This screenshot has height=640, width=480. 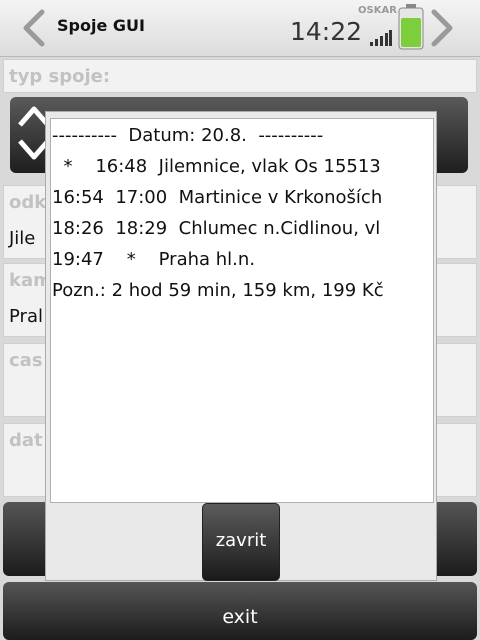 I want to click on time-label: cas, so click(x=26, y=360).